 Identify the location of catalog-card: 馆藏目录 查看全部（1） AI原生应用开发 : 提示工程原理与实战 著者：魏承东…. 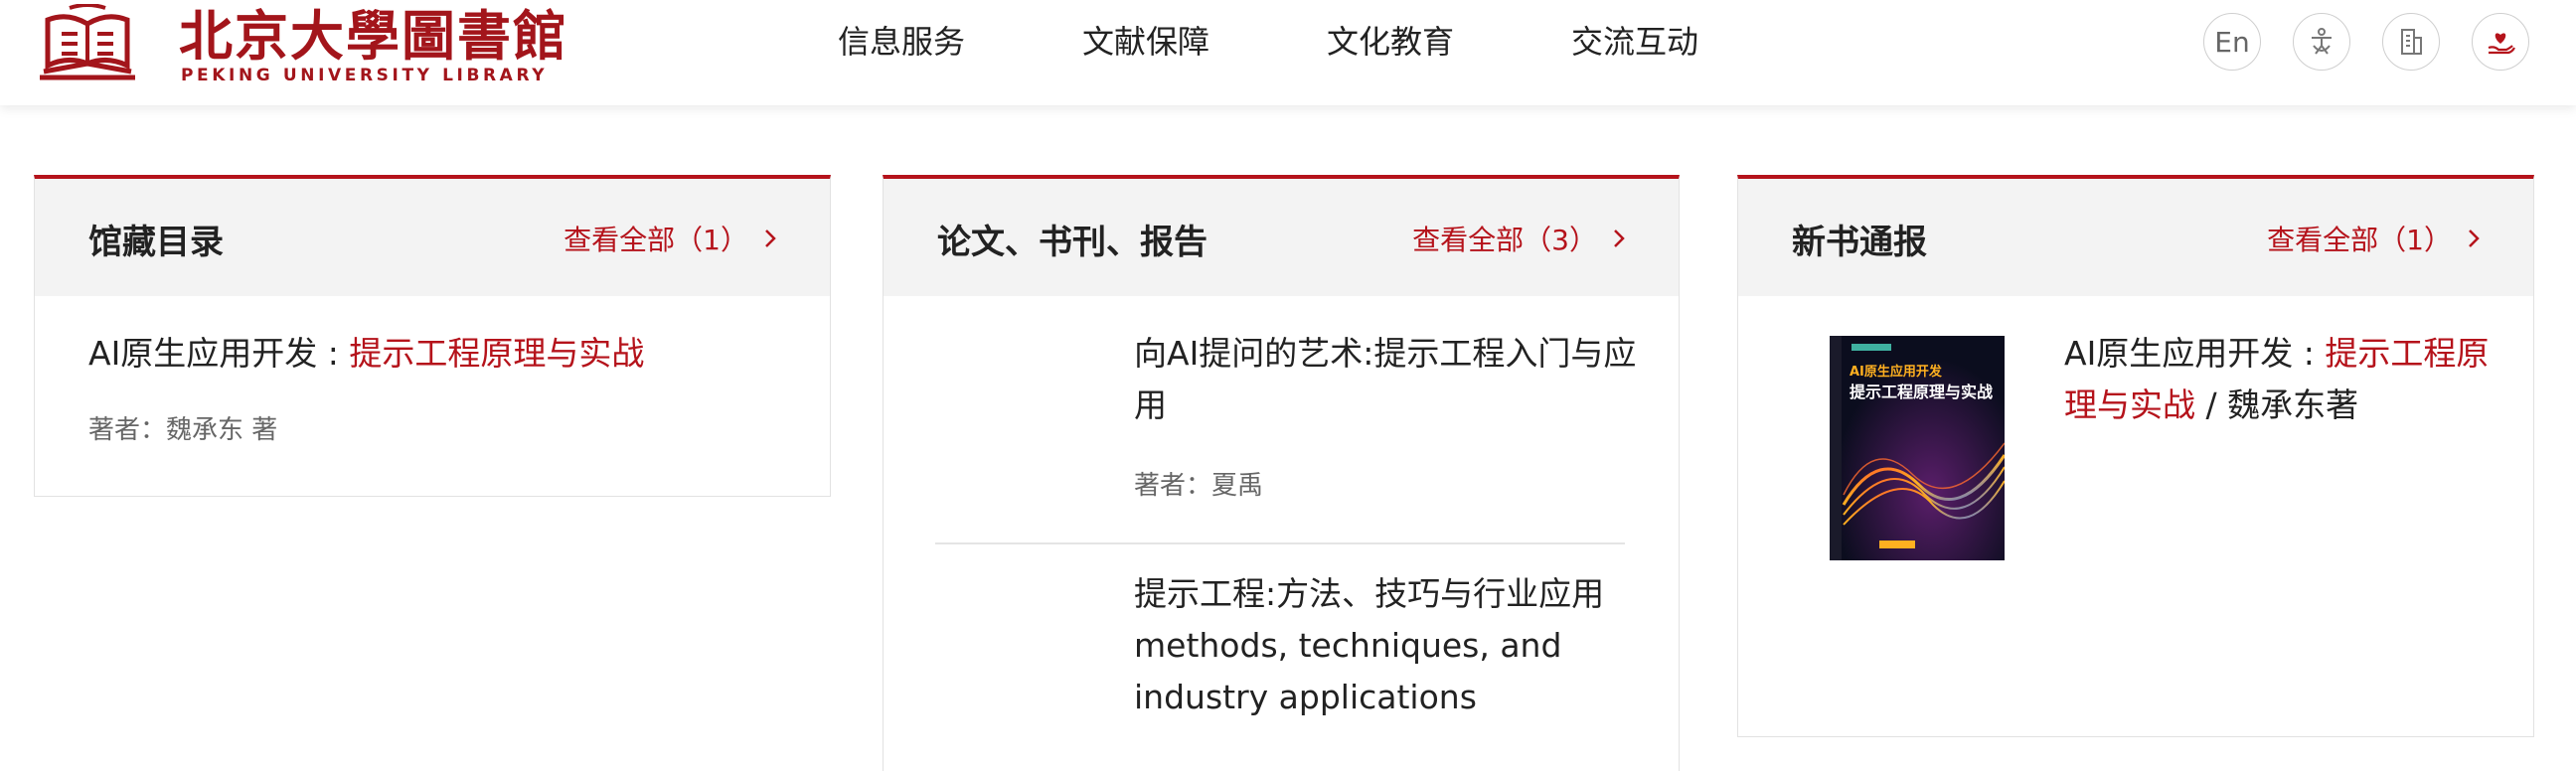
(432, 336).